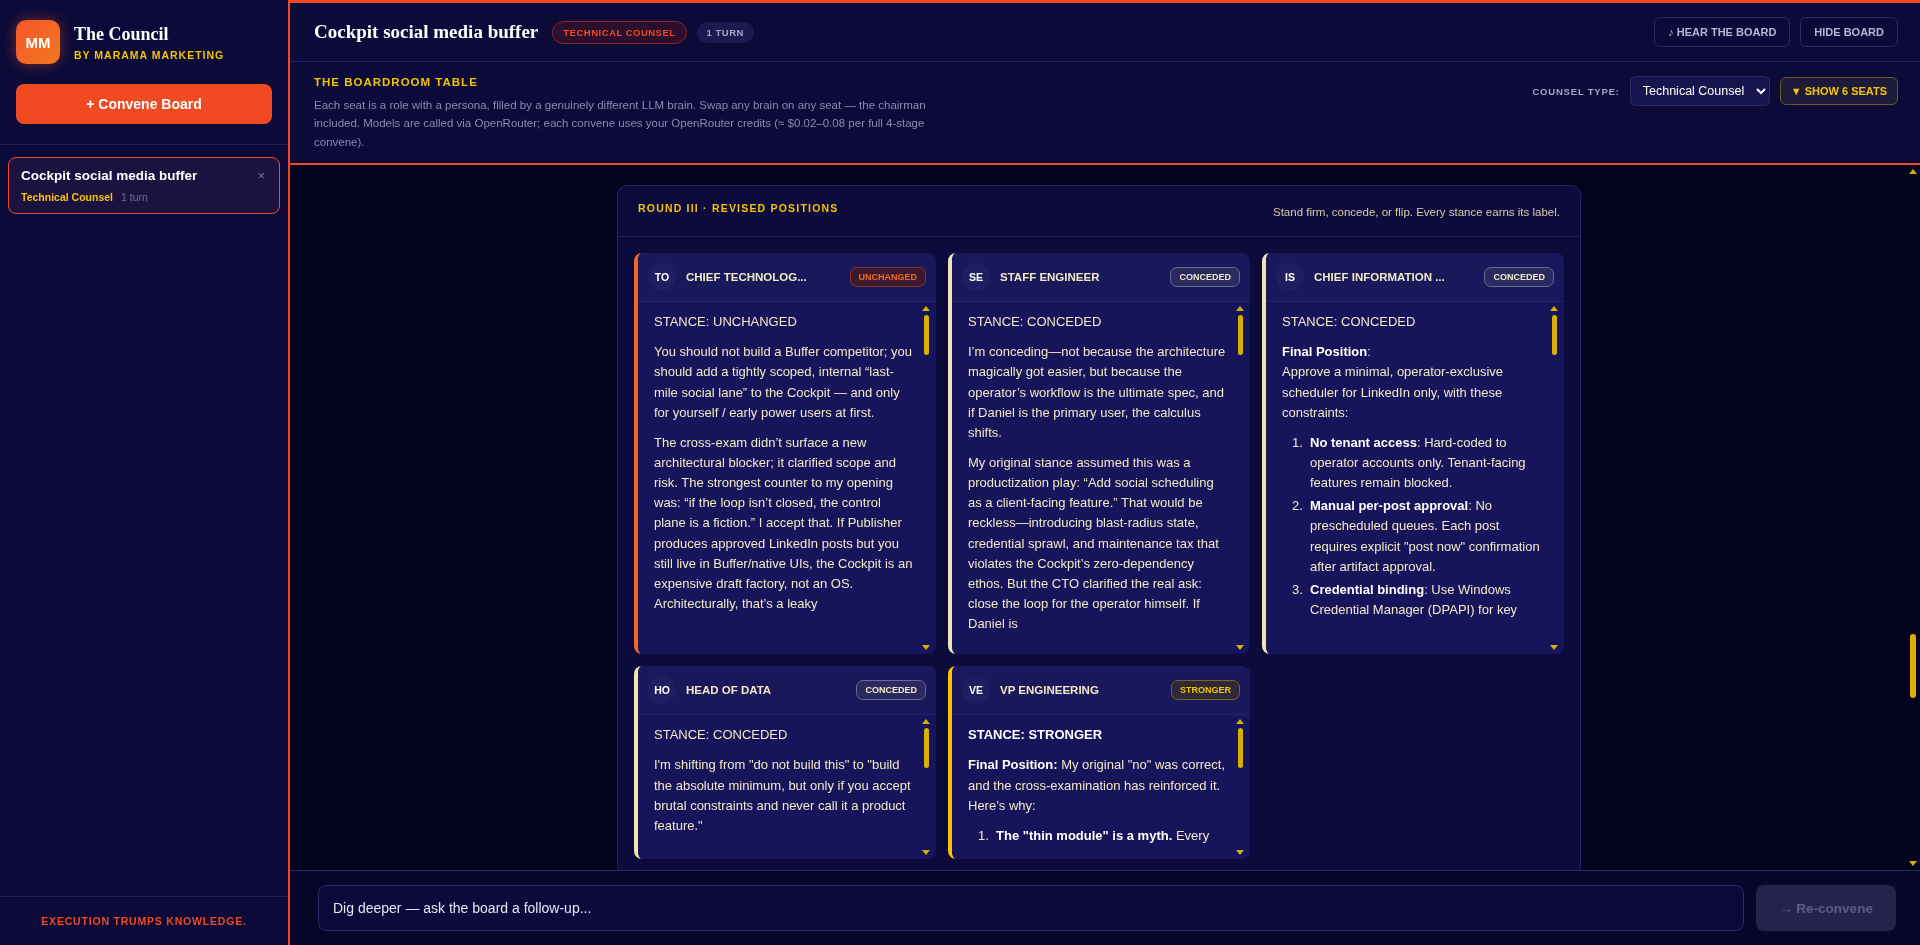 This screenshot has width=1920, height=945. I want to click on stance-label: STANCE: UNCHANGED, so click(726, 322).